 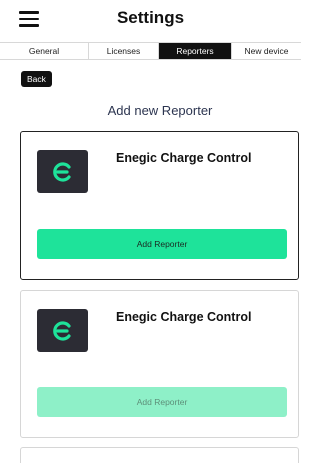 What do you see at coordinates (195, 51) in the screenshot?
I see `tab-reporters: Reporters` at bounding box center [195, 51].